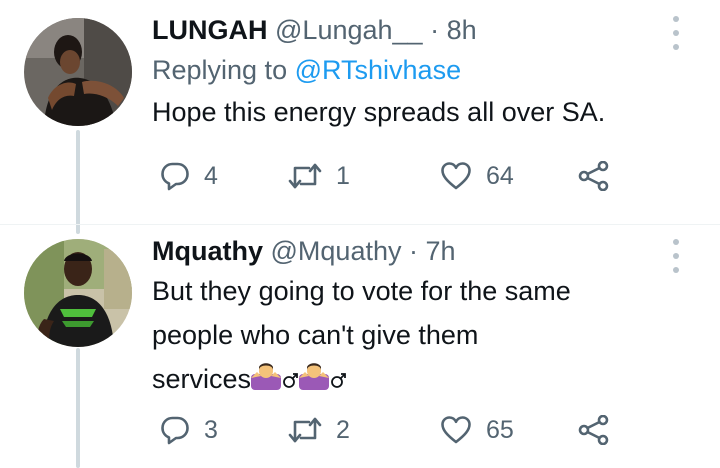 The width and height of the screenshot is (720, 468). What do you see at coordinates (220, 70) in the screenshot?
I see `replying-to-label: Replying to` at bounding box center [220, 70].